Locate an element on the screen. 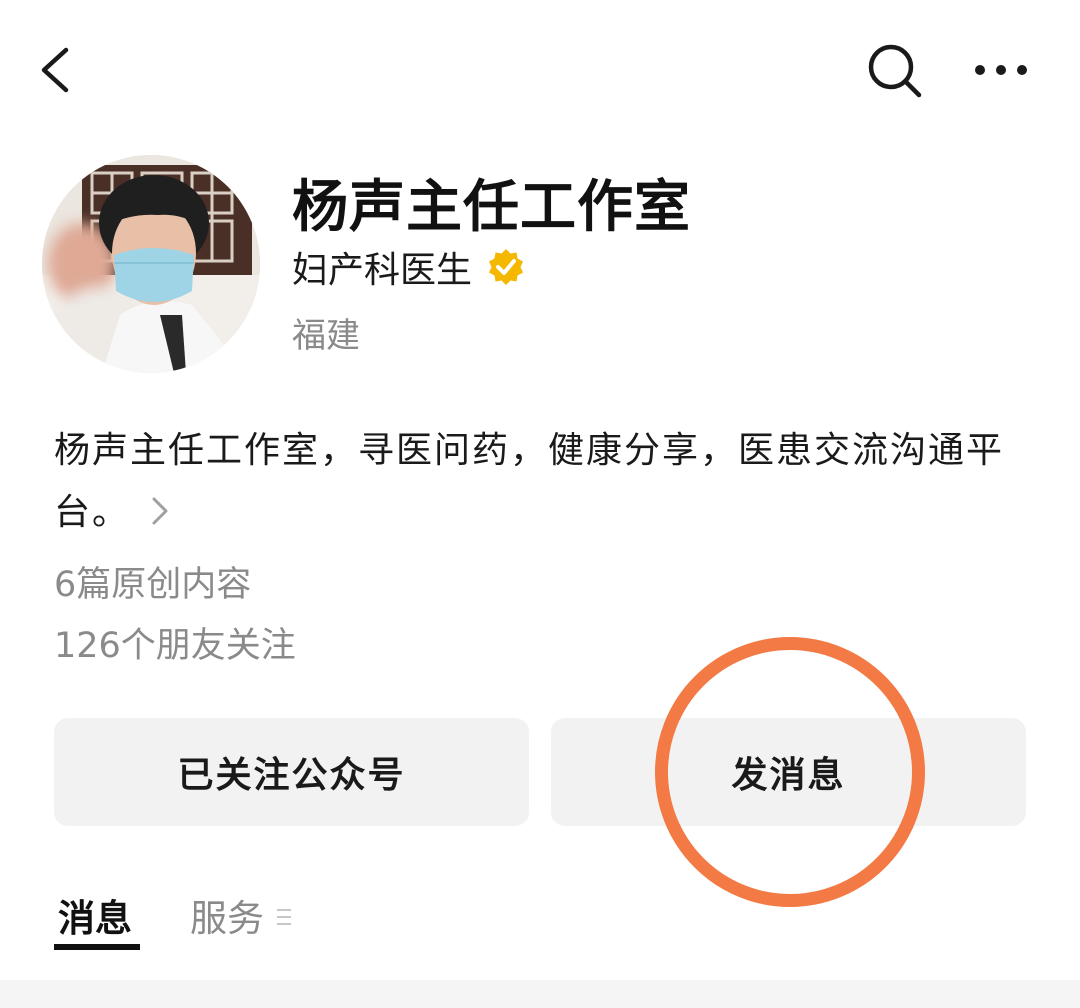  more-options-button is located at coordinates (1001, 70).